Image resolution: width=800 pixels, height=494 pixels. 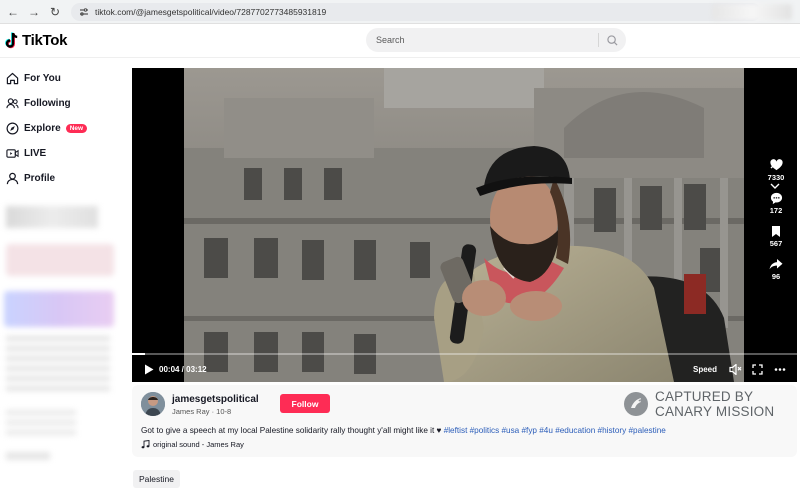 I want to click on watermark: CAPTURED BY CANARY MISSION, so click(x=698, y=404).